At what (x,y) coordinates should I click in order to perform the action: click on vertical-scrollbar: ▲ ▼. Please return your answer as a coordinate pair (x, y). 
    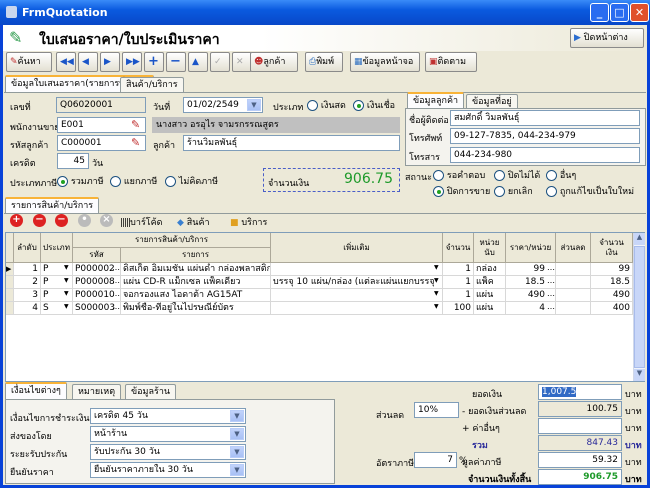
    Looking at the image, I should click on (639, 307).